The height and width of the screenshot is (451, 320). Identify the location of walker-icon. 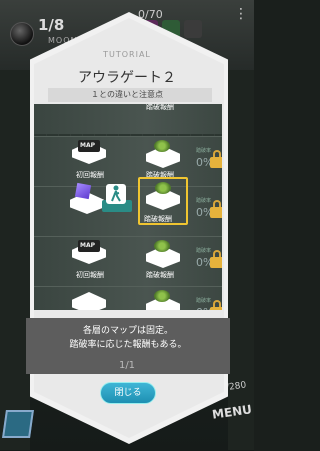
(116, 194).